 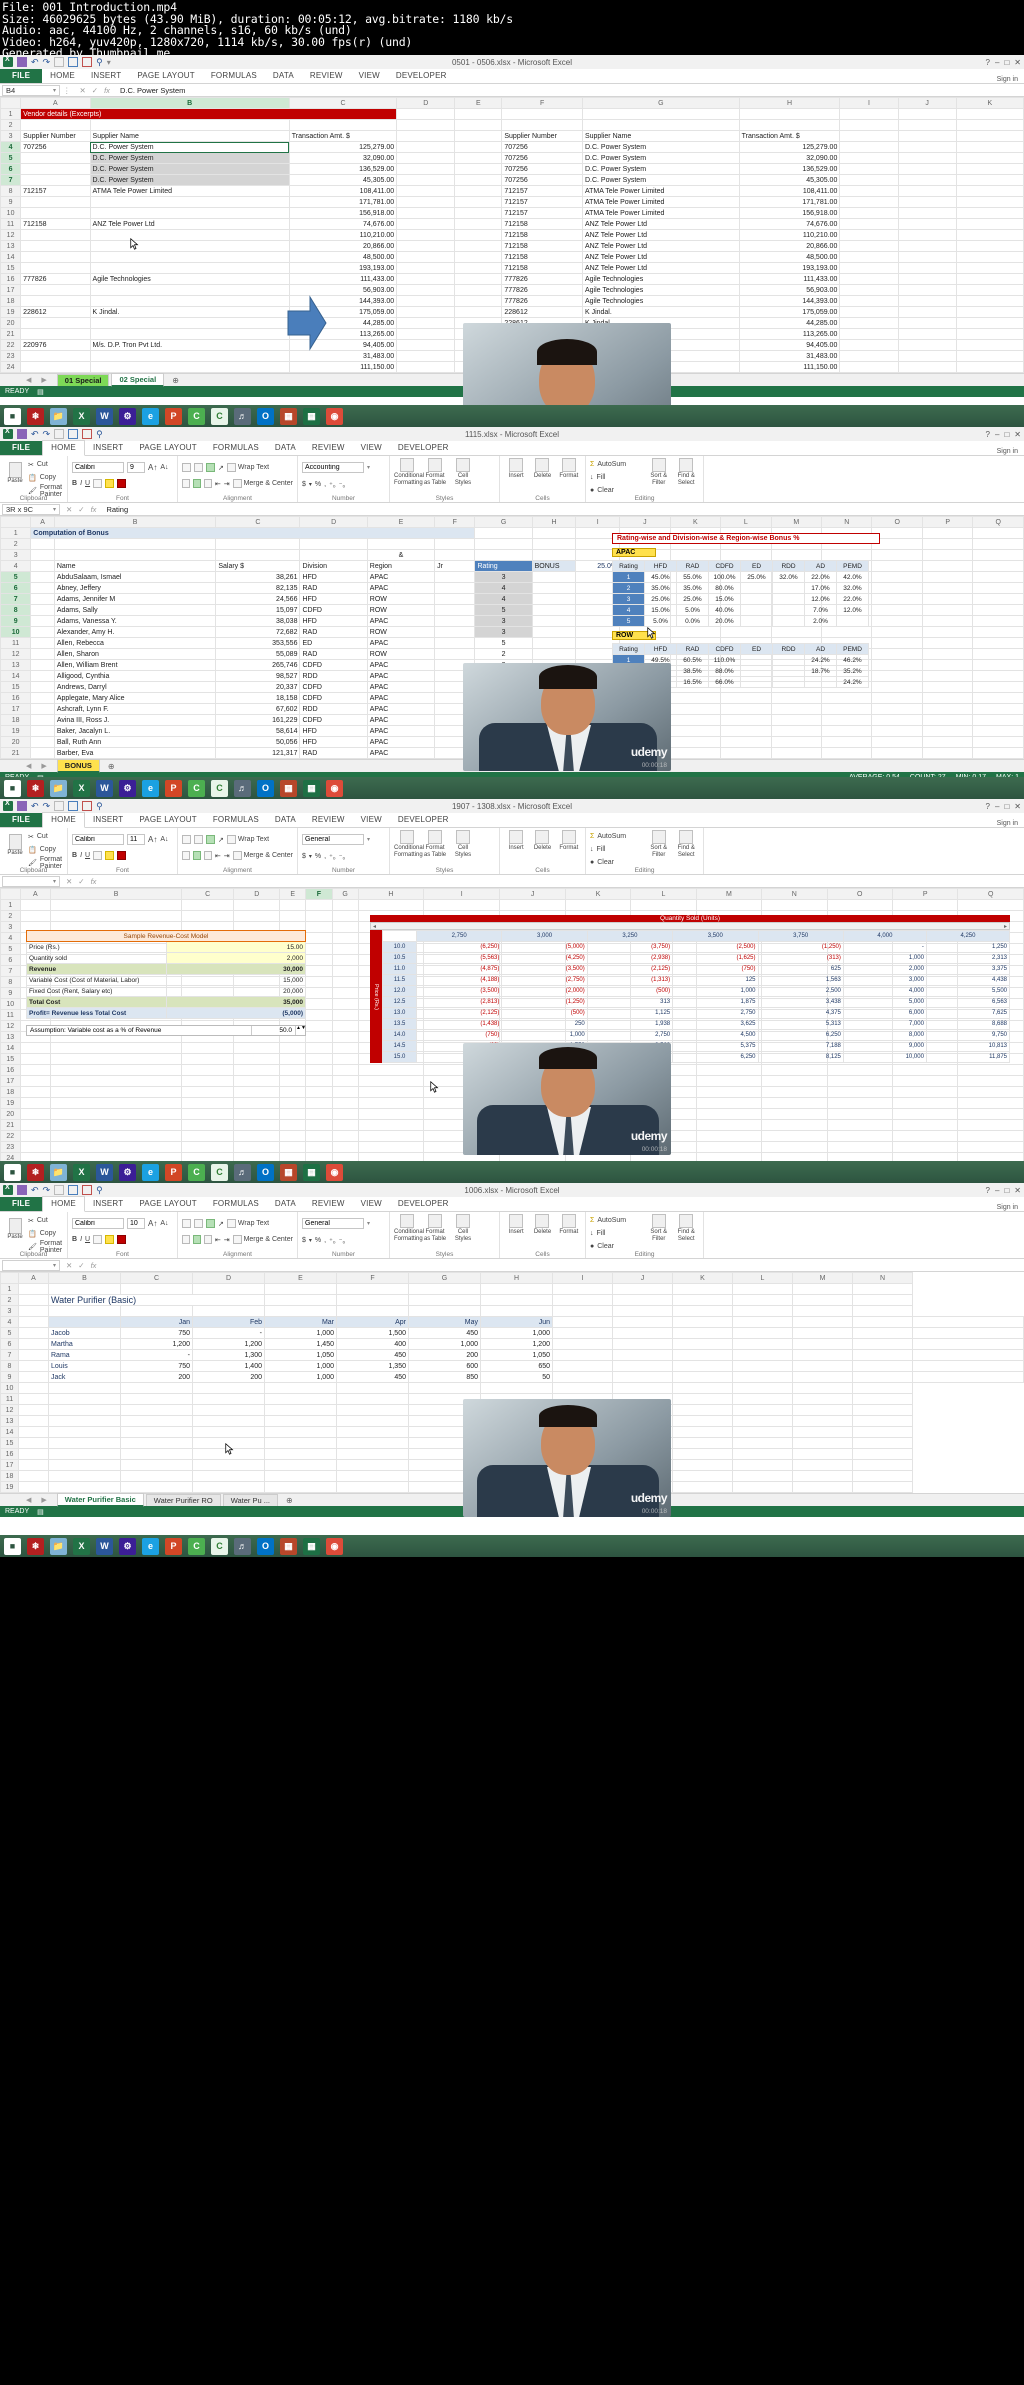 I want to click on cell-supplier-number-right: 707256, so click(x=542, y=169).